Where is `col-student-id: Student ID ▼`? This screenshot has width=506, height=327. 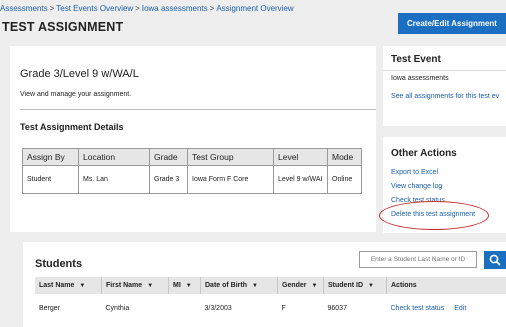
col-student-id: Student ID ▼ is located at coordinates (355, 285).